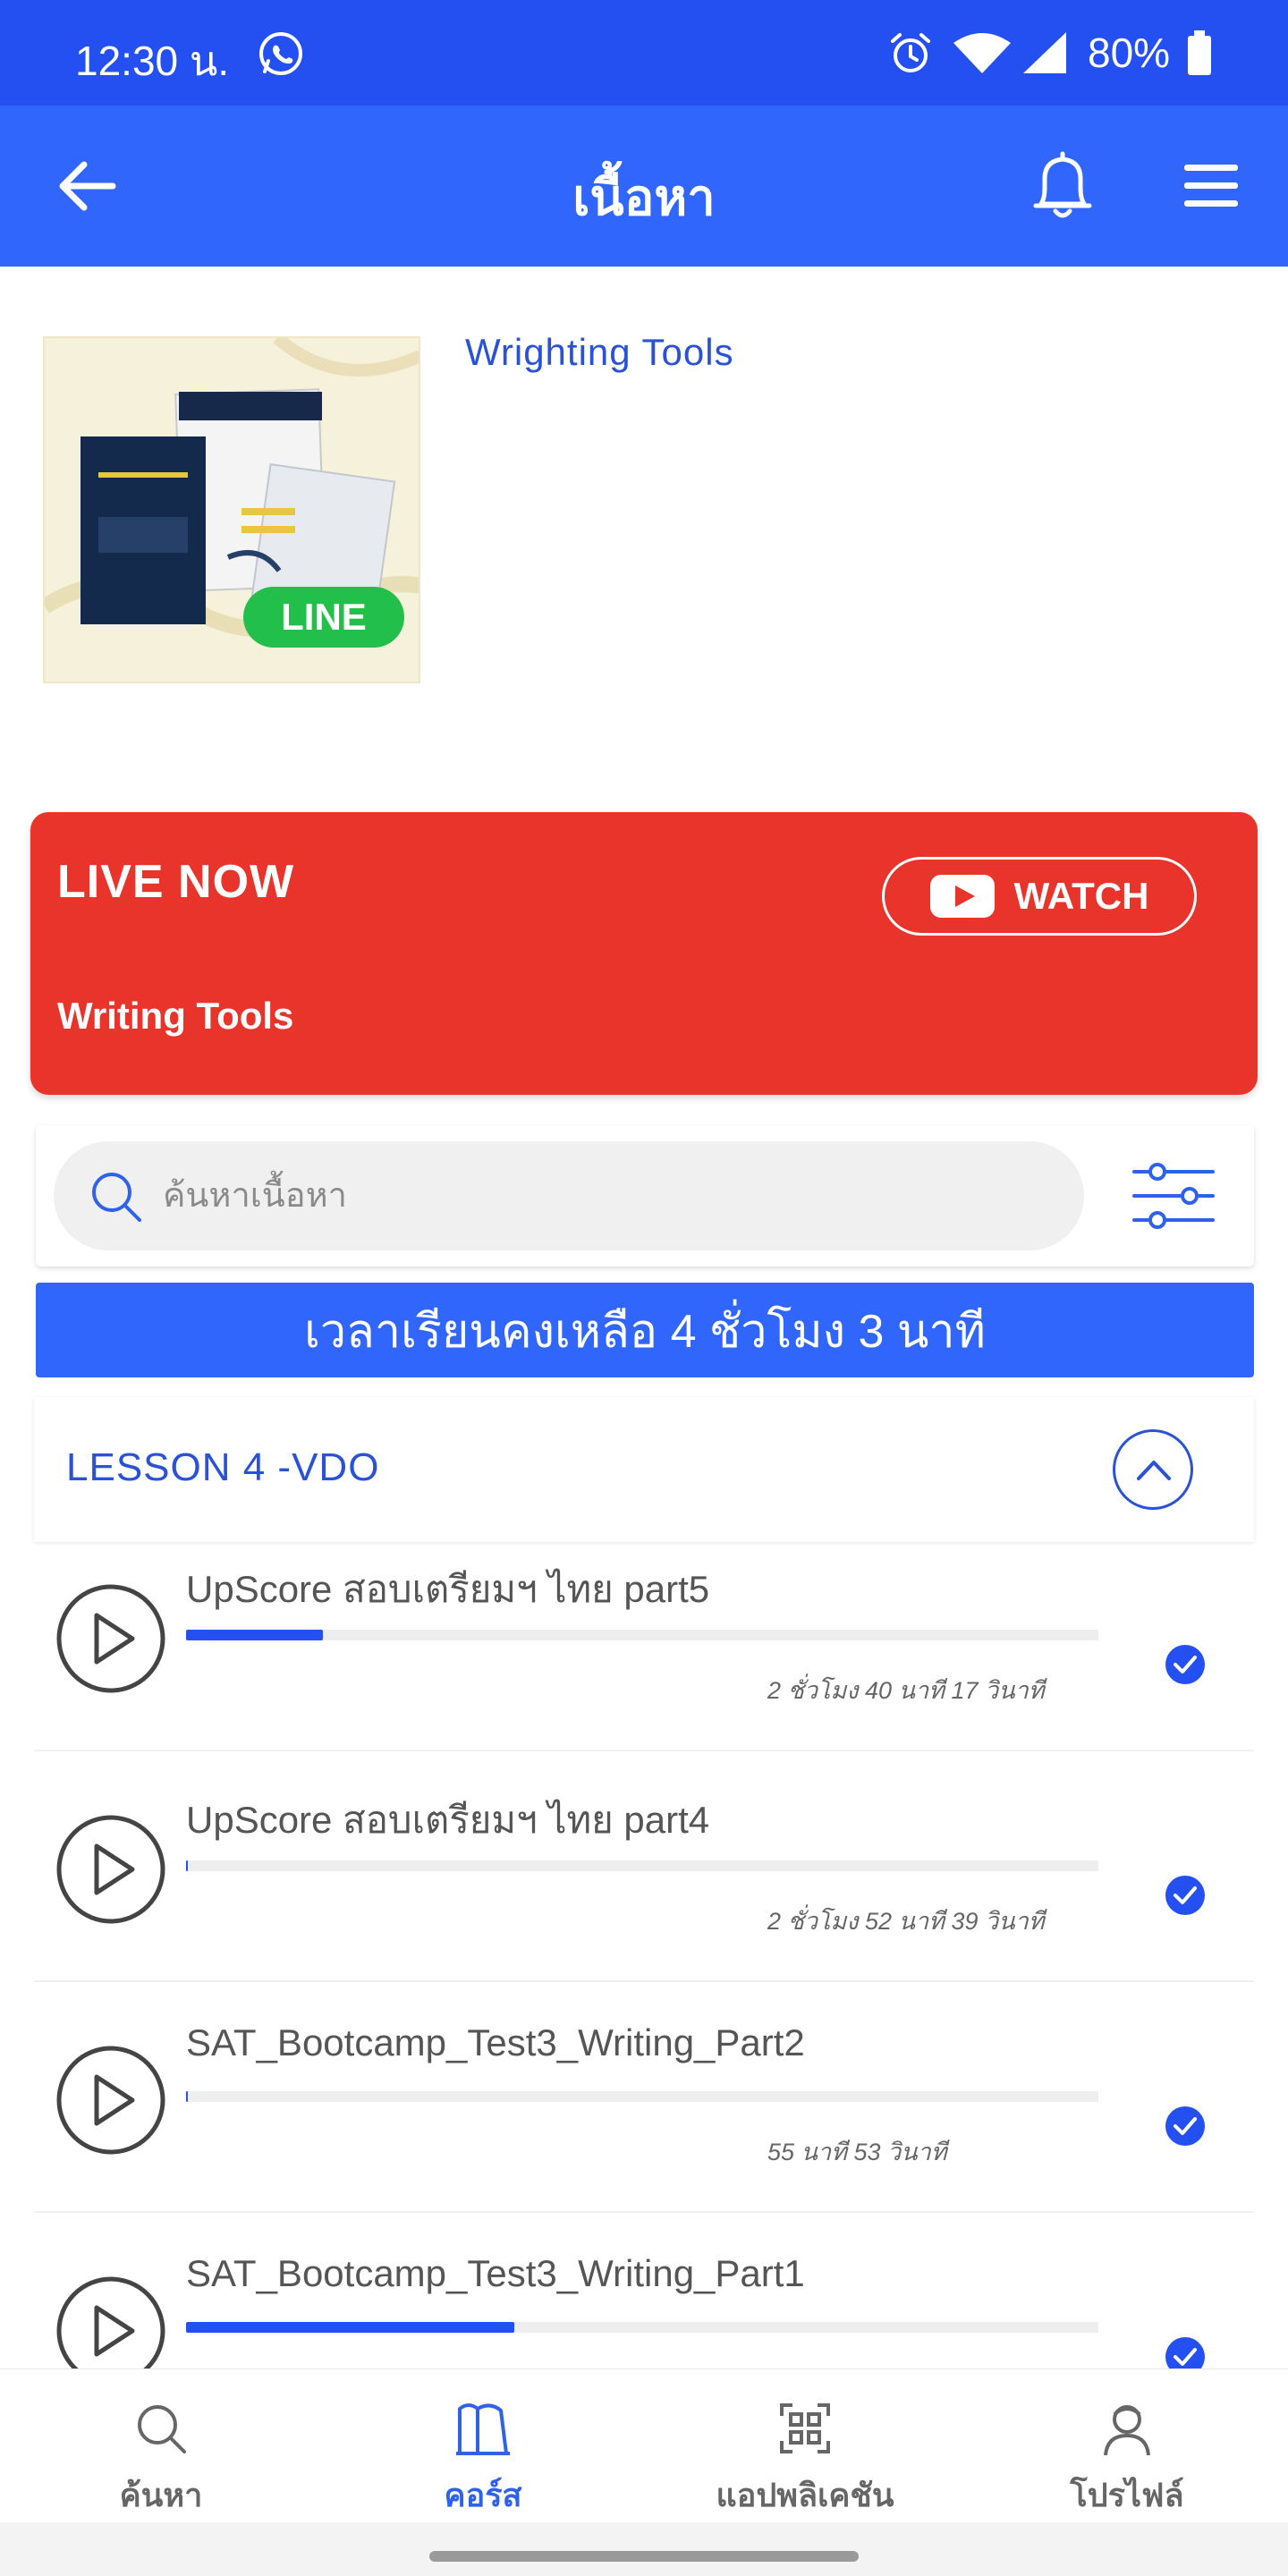  I want to click on lesson-item-duration: 55 นาที 53 วินาที, so click(857, 2152).